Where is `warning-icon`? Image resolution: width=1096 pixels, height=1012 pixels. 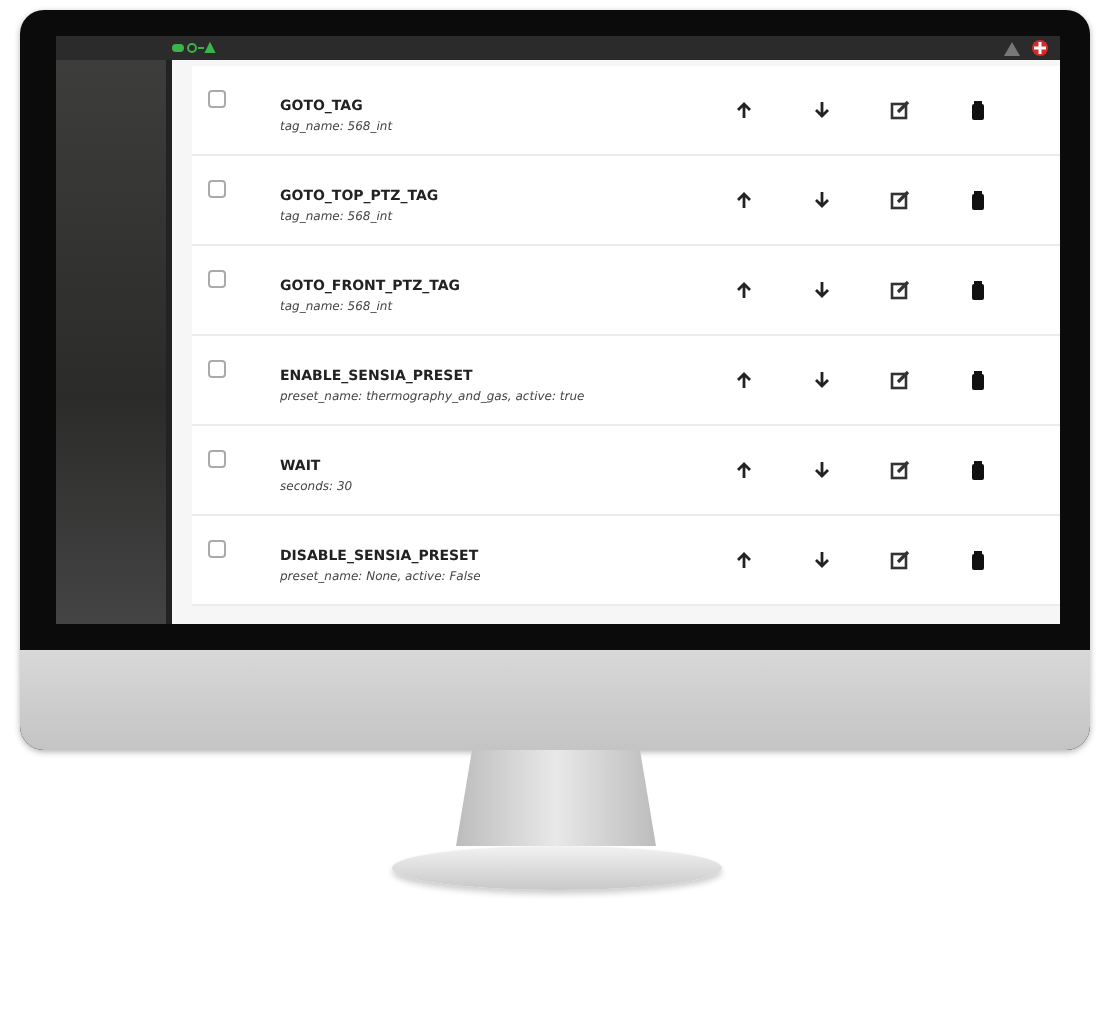
warning-icon is located at coordinates (1012, 48).